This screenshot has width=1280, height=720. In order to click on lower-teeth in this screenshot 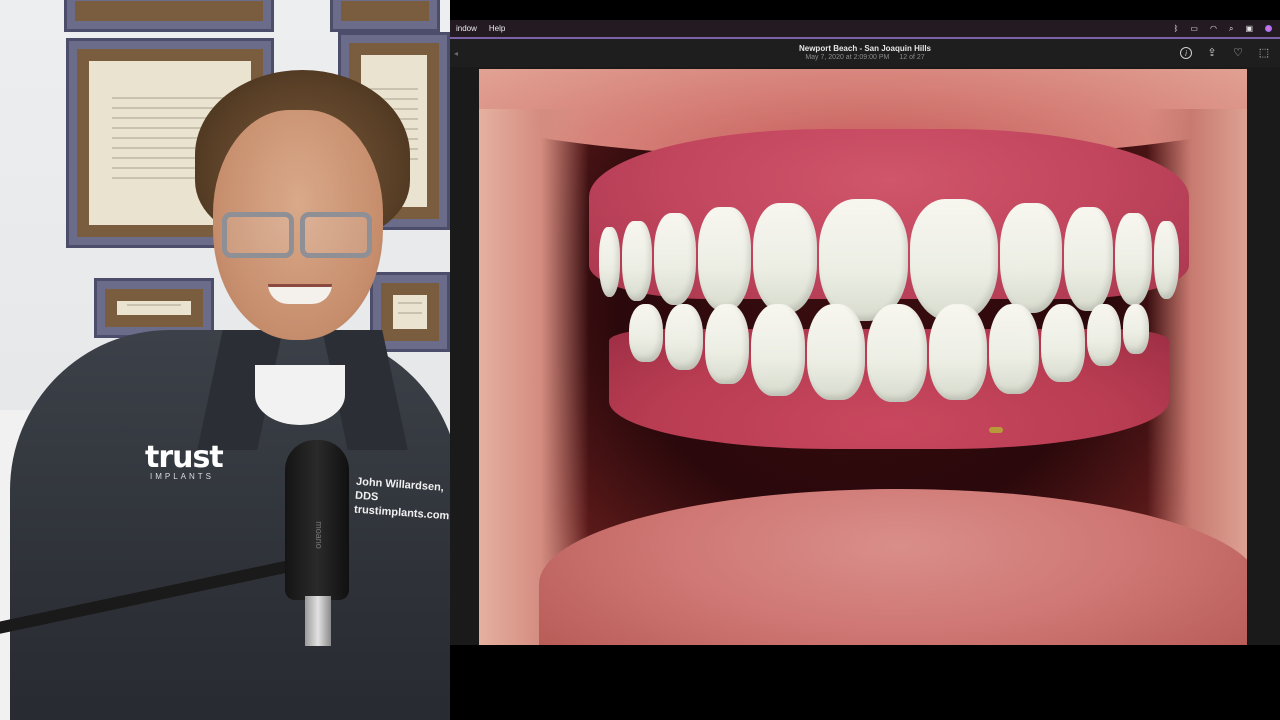, I will do `click(889, 359)`.